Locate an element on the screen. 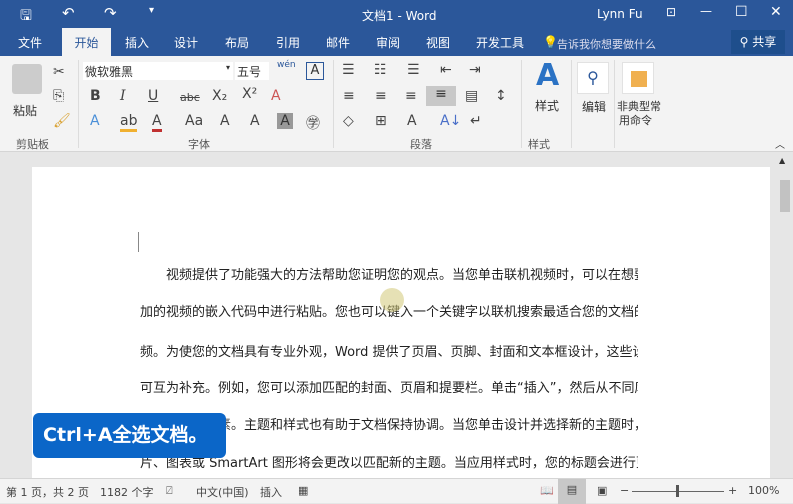  font-name-select: 微软雅黑 ▾ is located at coordinates (158, 71).